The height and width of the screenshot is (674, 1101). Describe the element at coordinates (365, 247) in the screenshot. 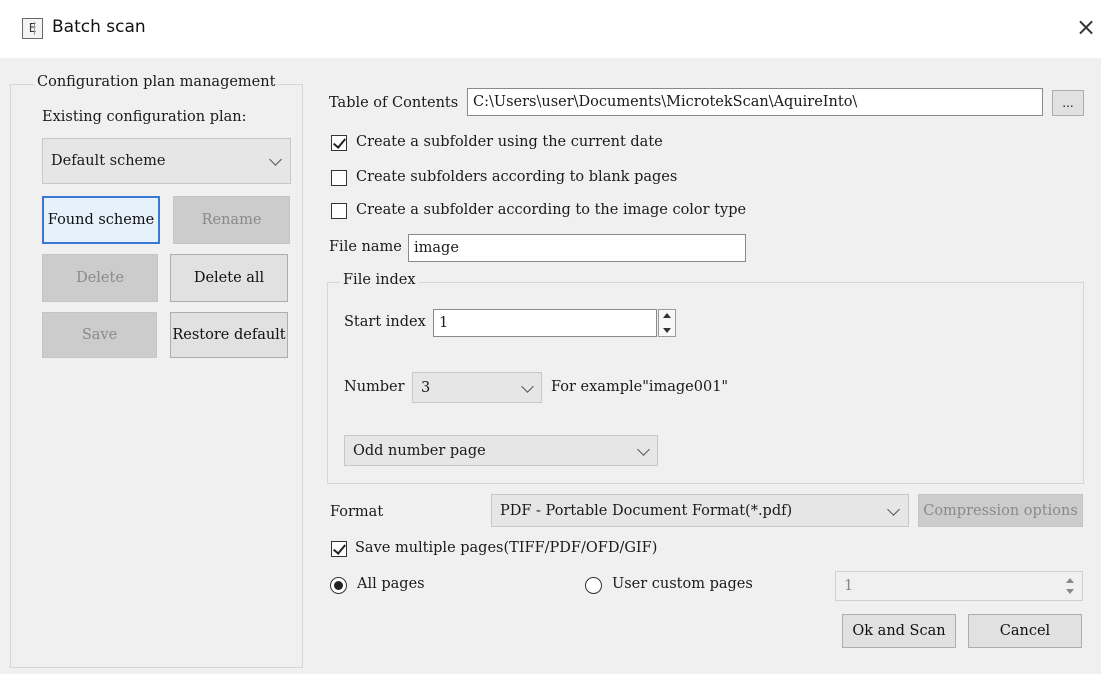

I see `file-name-label: File name` at that location.